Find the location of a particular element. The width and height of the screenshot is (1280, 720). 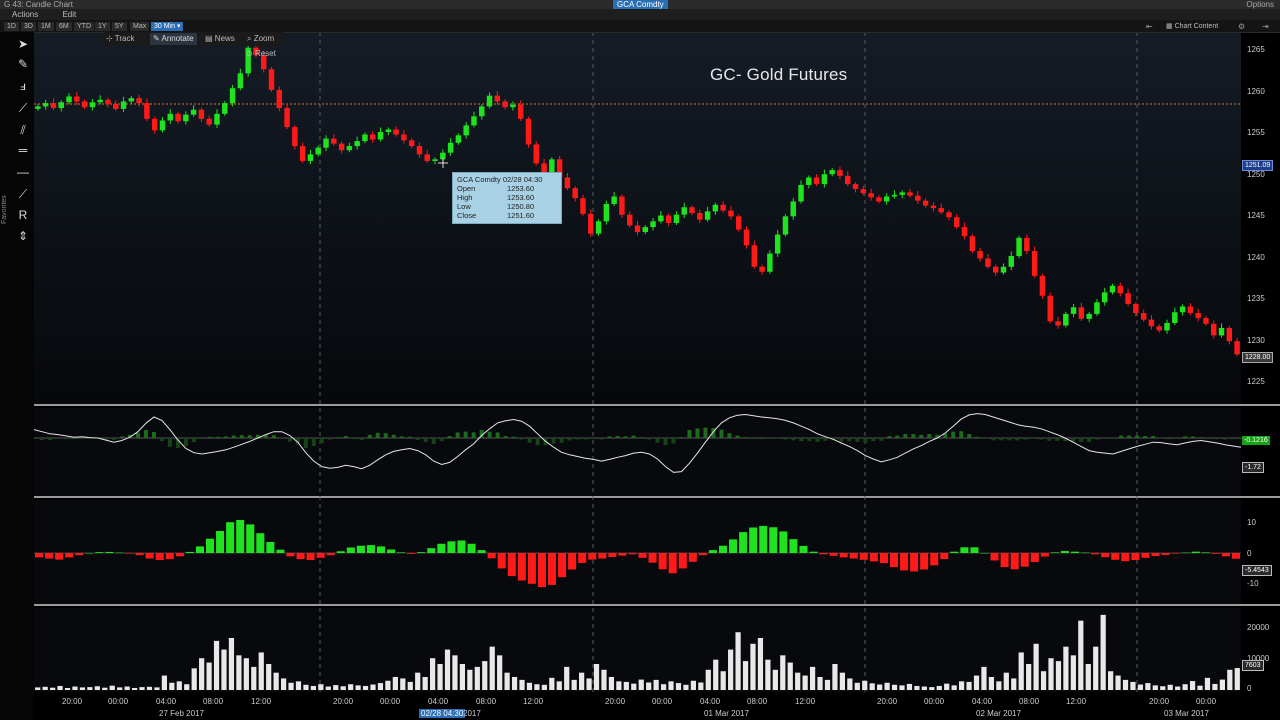

security-tab: GCA Comdty is located at coordinates (640, 4).